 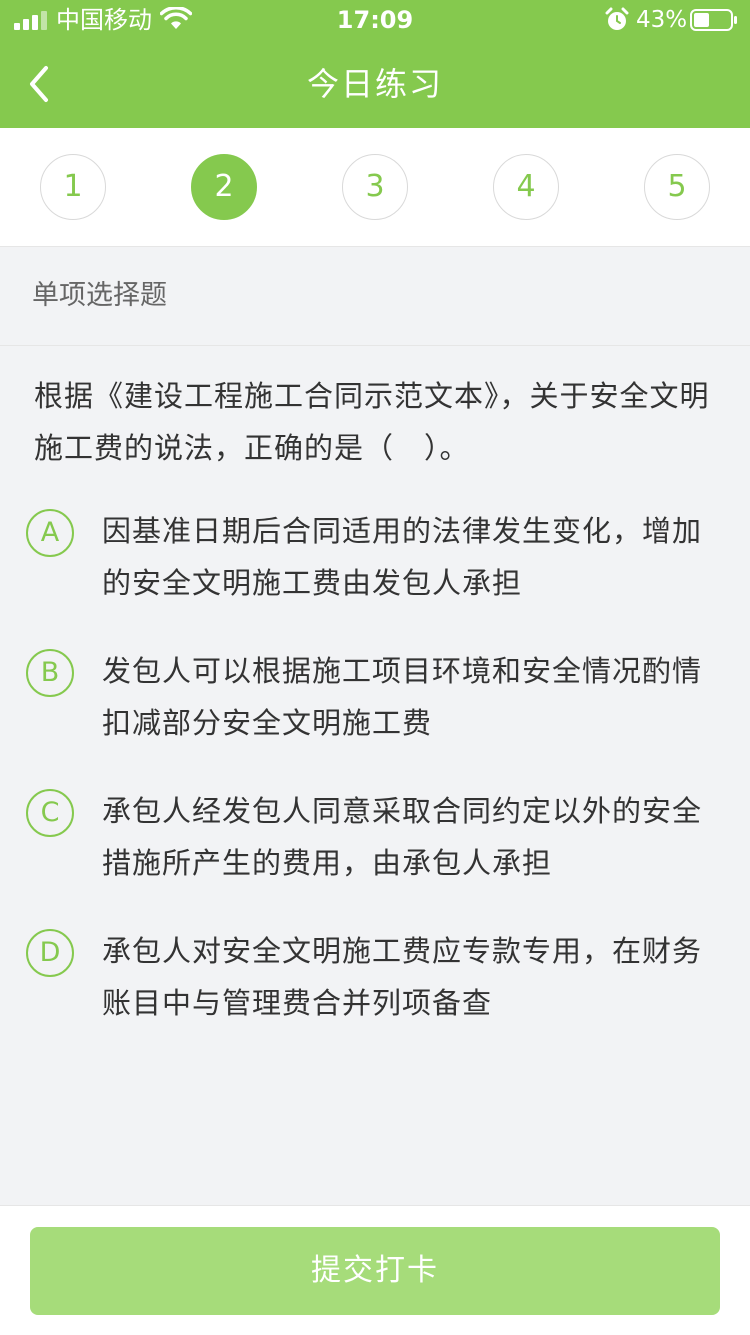 I want to click on question-number-3: 3, so click(x=375, y=187).